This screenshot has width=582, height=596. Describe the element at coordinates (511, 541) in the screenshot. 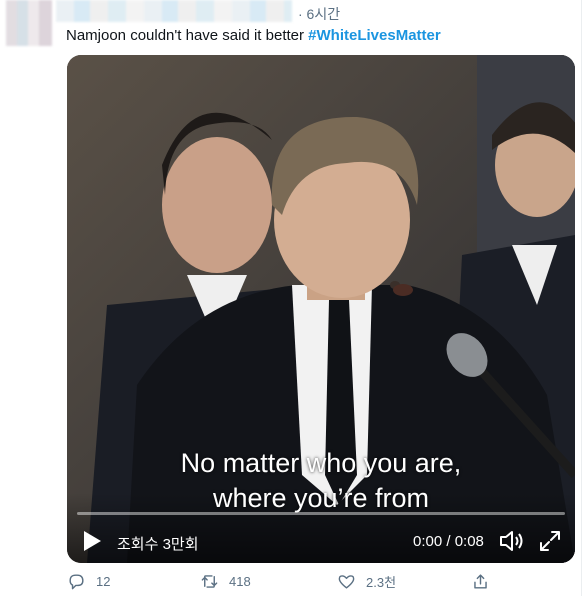

I see `volume-icon` at that location.